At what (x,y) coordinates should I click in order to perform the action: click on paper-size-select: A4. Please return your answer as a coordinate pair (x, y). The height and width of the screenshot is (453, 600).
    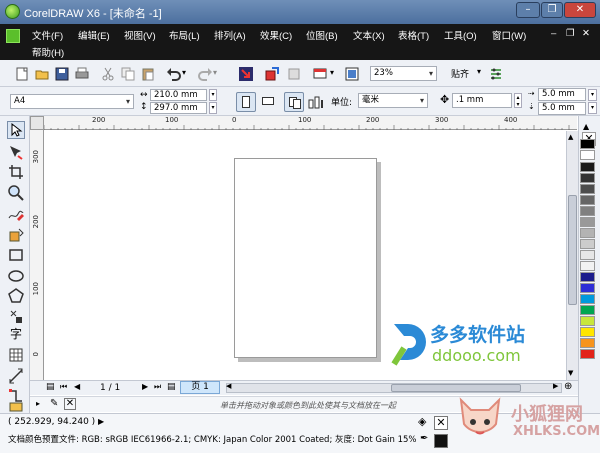
    Looking at the image, I should click on (72, 101).